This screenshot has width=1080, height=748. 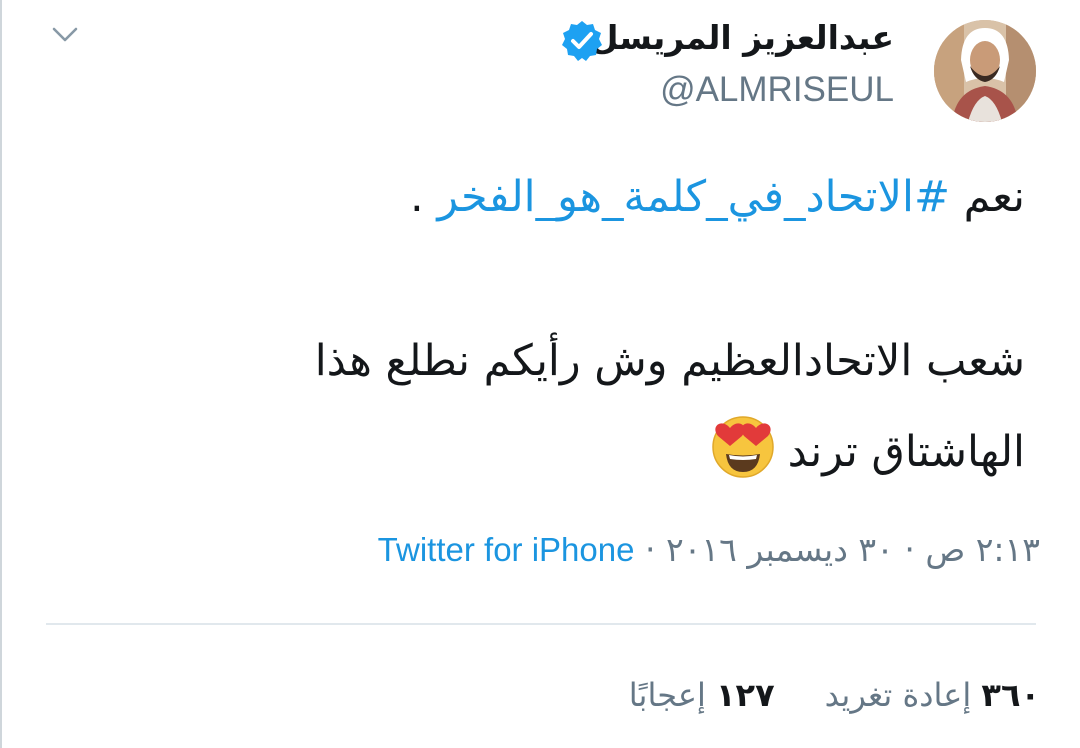 I want to click on heart-eyes-emoji-icon, so click(x=743, y=445).